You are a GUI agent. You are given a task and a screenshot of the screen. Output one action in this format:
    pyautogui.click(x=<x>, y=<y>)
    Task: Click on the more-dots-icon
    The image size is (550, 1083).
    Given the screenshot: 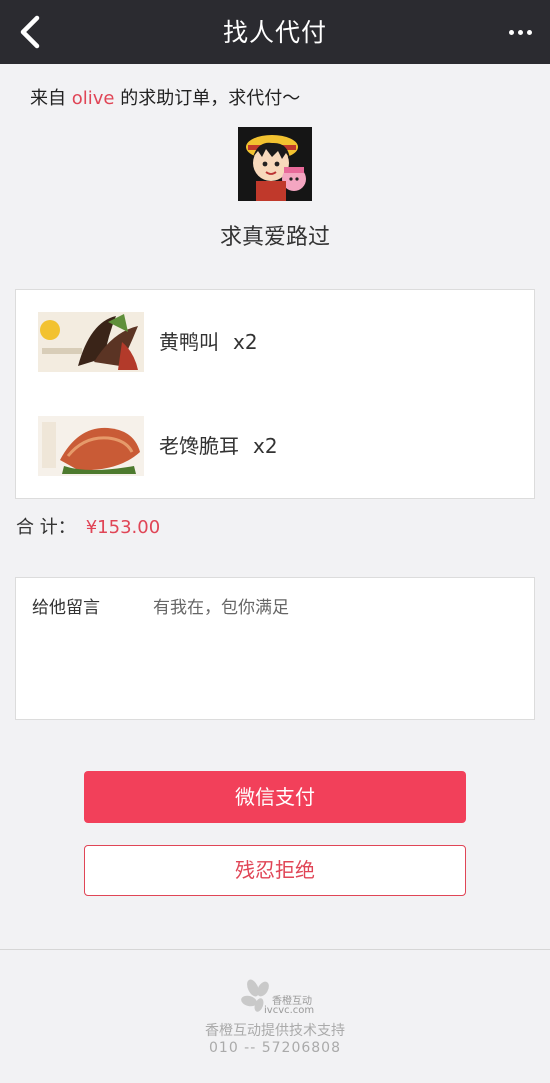 What is the action you would take?
    pyautogui.click(x=511, y=32)
    